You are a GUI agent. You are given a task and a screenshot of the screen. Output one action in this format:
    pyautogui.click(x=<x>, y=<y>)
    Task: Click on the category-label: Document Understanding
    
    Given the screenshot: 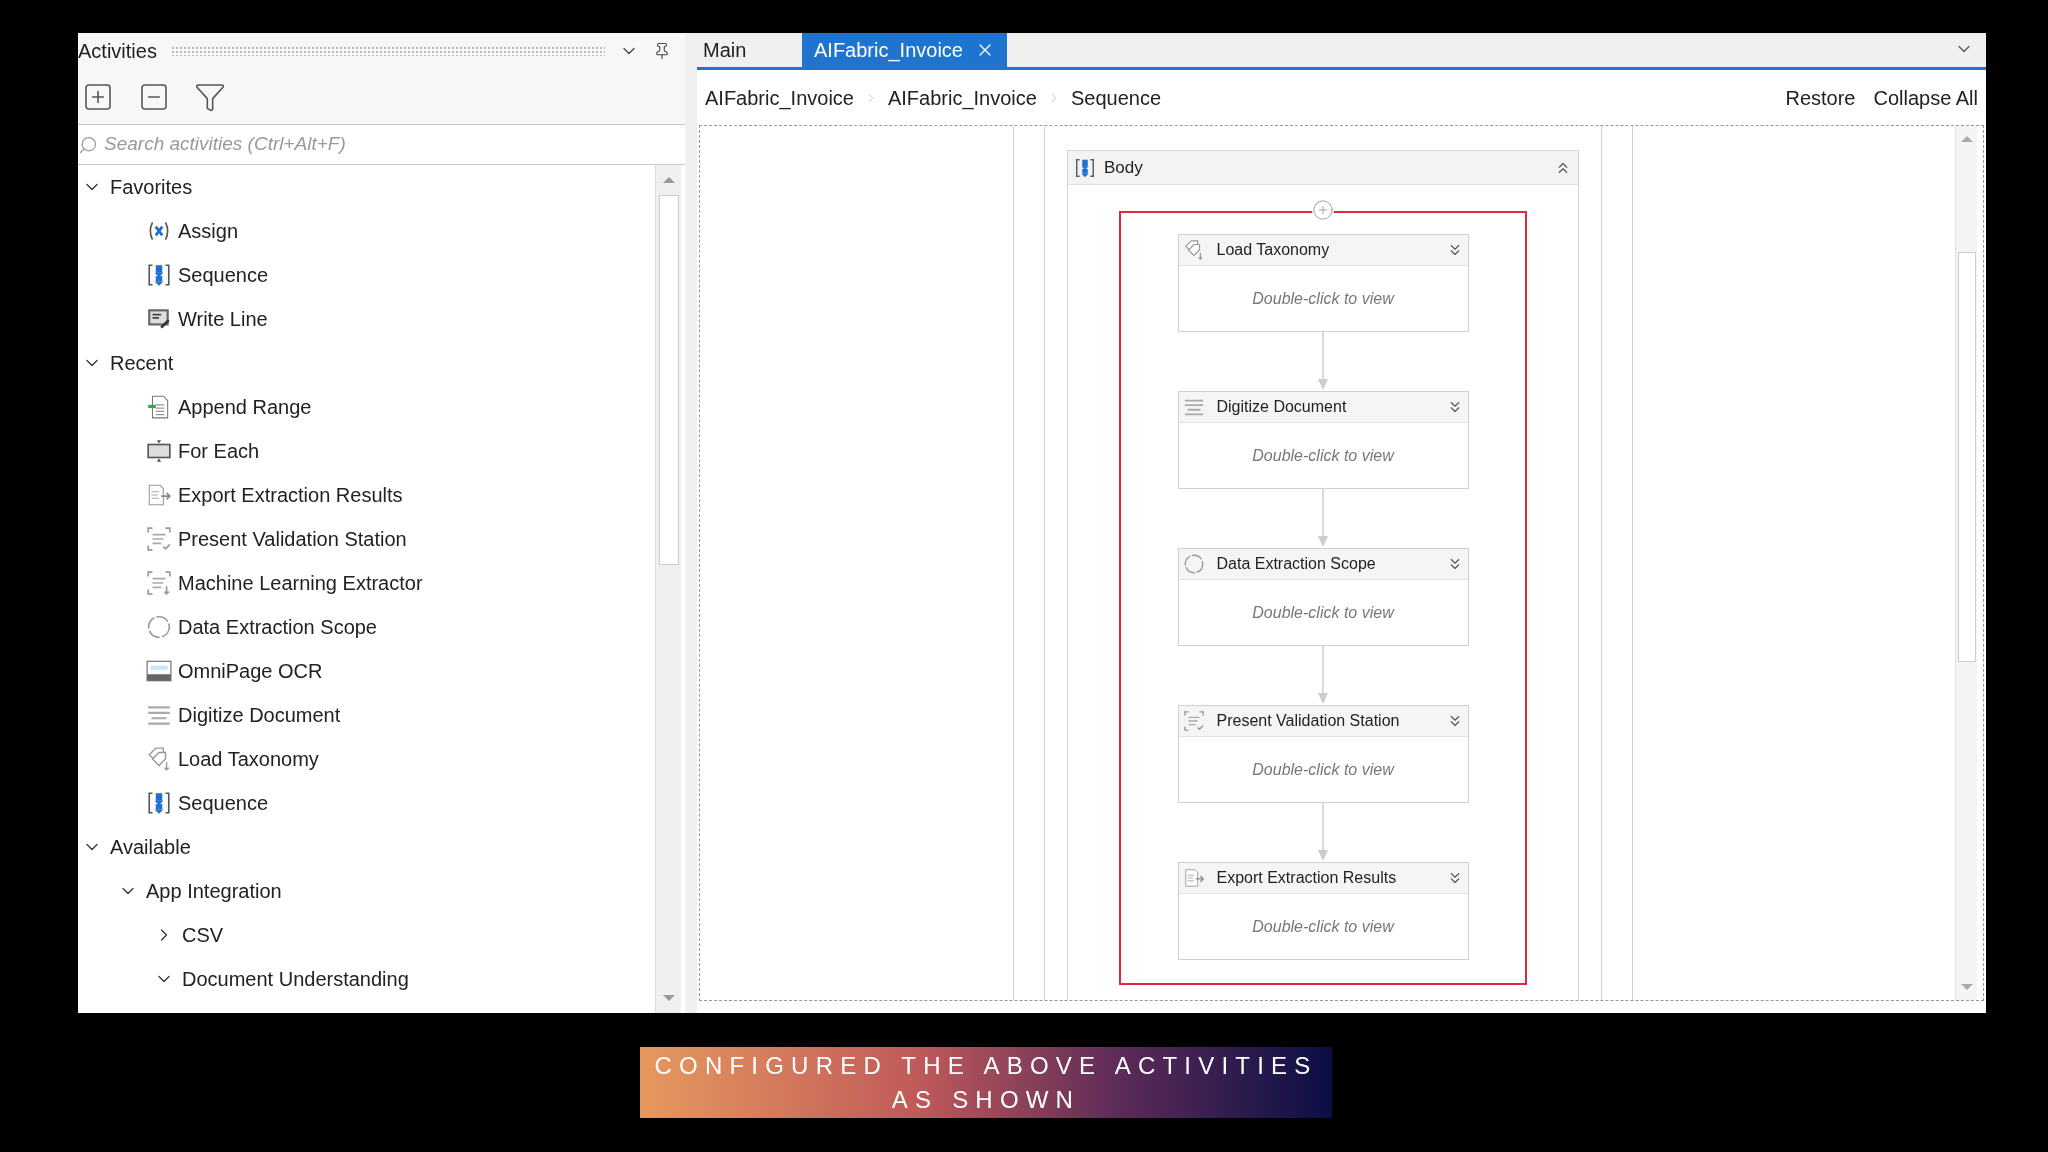 What is the action you would take?
    pyautogui.click(x=295, y=979)
    